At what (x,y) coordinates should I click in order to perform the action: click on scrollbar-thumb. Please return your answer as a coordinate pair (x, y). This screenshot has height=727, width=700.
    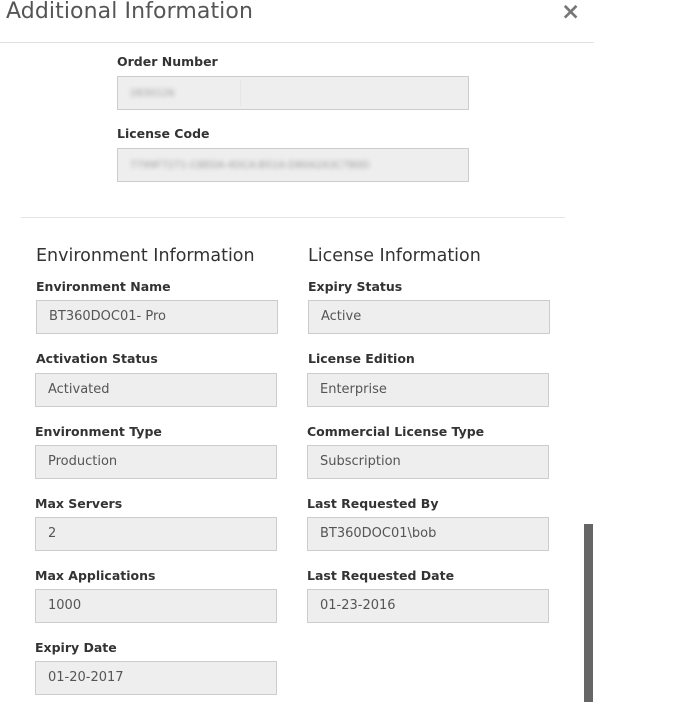
    Looking at the image, I should click on (588, 613).